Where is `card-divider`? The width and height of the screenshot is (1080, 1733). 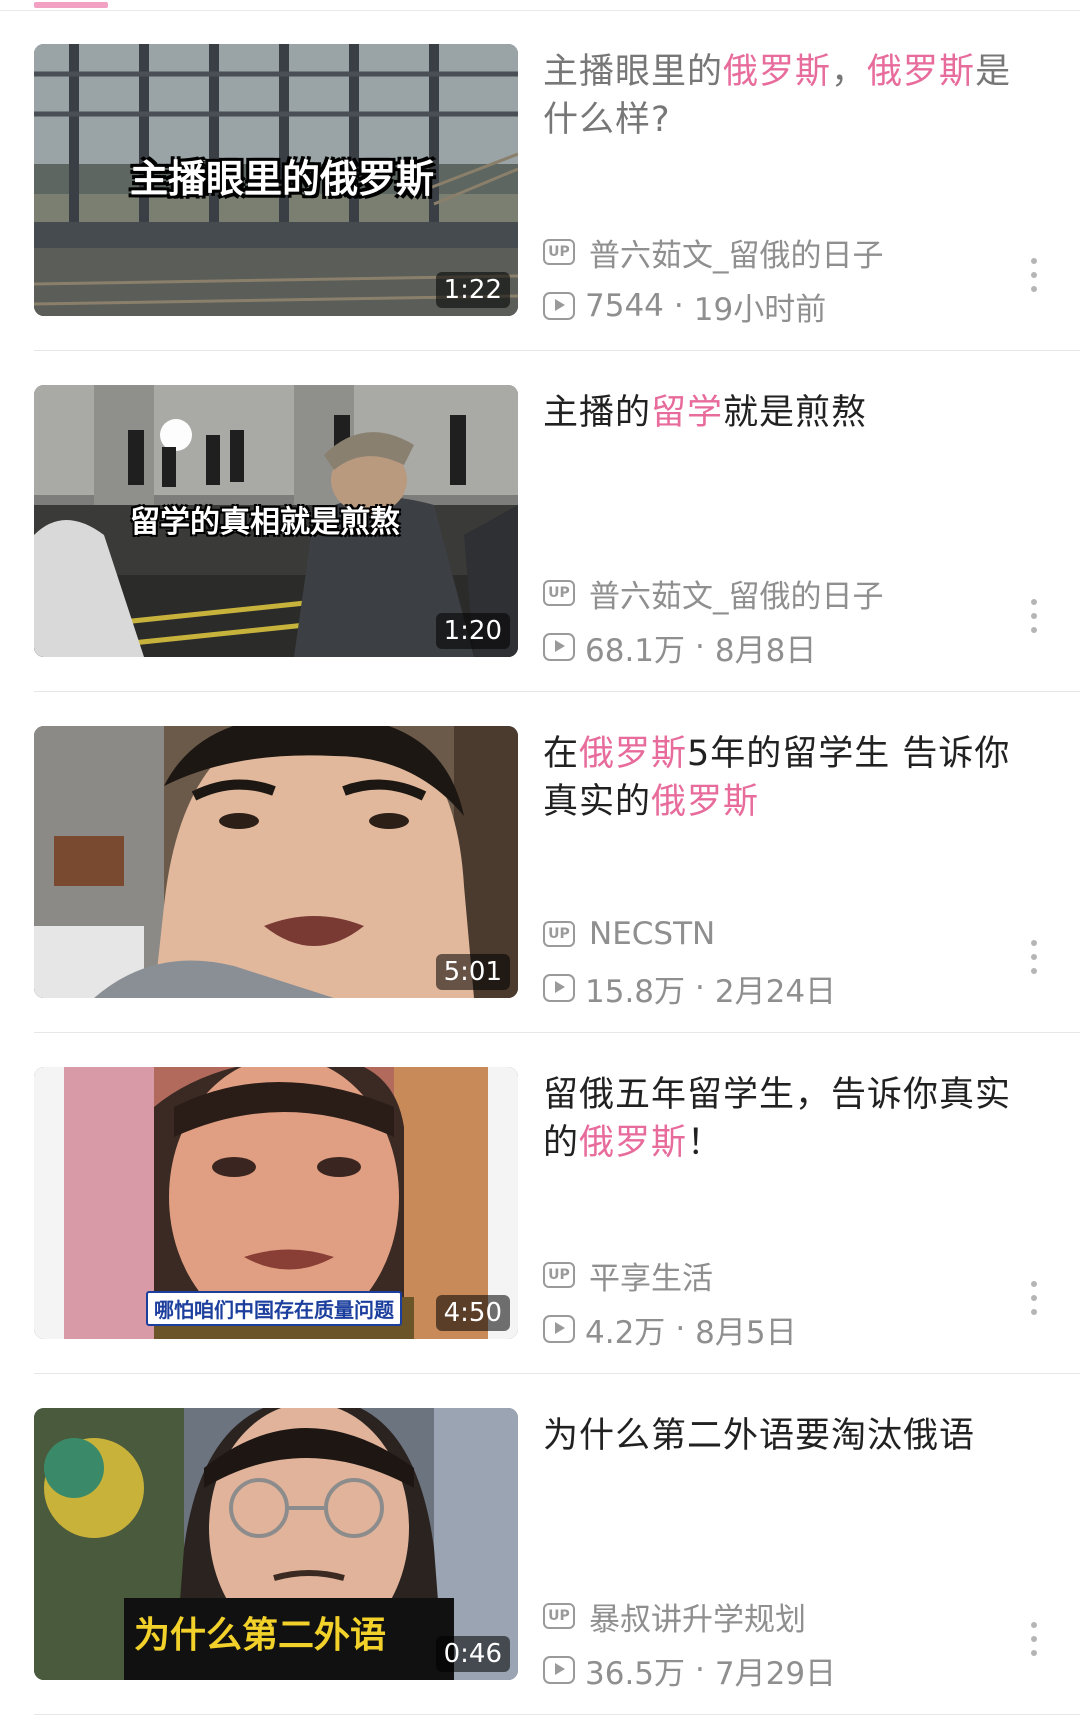
card-divider is located at coordinates (557, 1714).